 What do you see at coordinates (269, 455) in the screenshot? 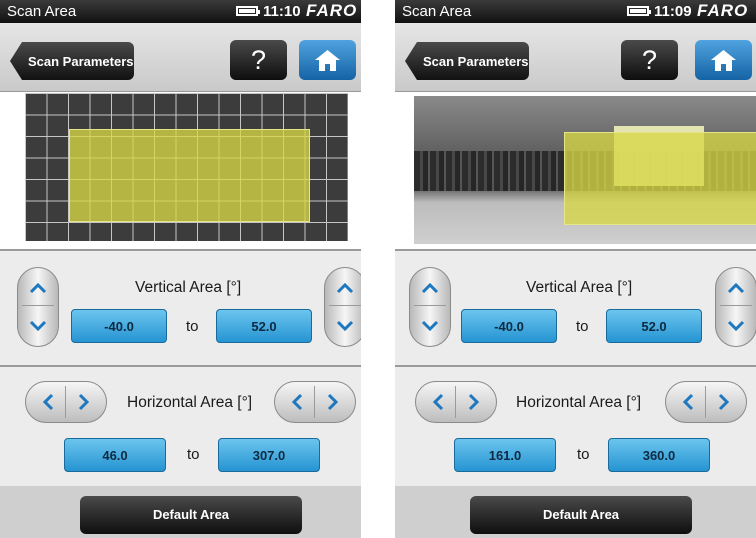
I see `horizontal-end-value: 307.0` at bounding box center [269, 455].